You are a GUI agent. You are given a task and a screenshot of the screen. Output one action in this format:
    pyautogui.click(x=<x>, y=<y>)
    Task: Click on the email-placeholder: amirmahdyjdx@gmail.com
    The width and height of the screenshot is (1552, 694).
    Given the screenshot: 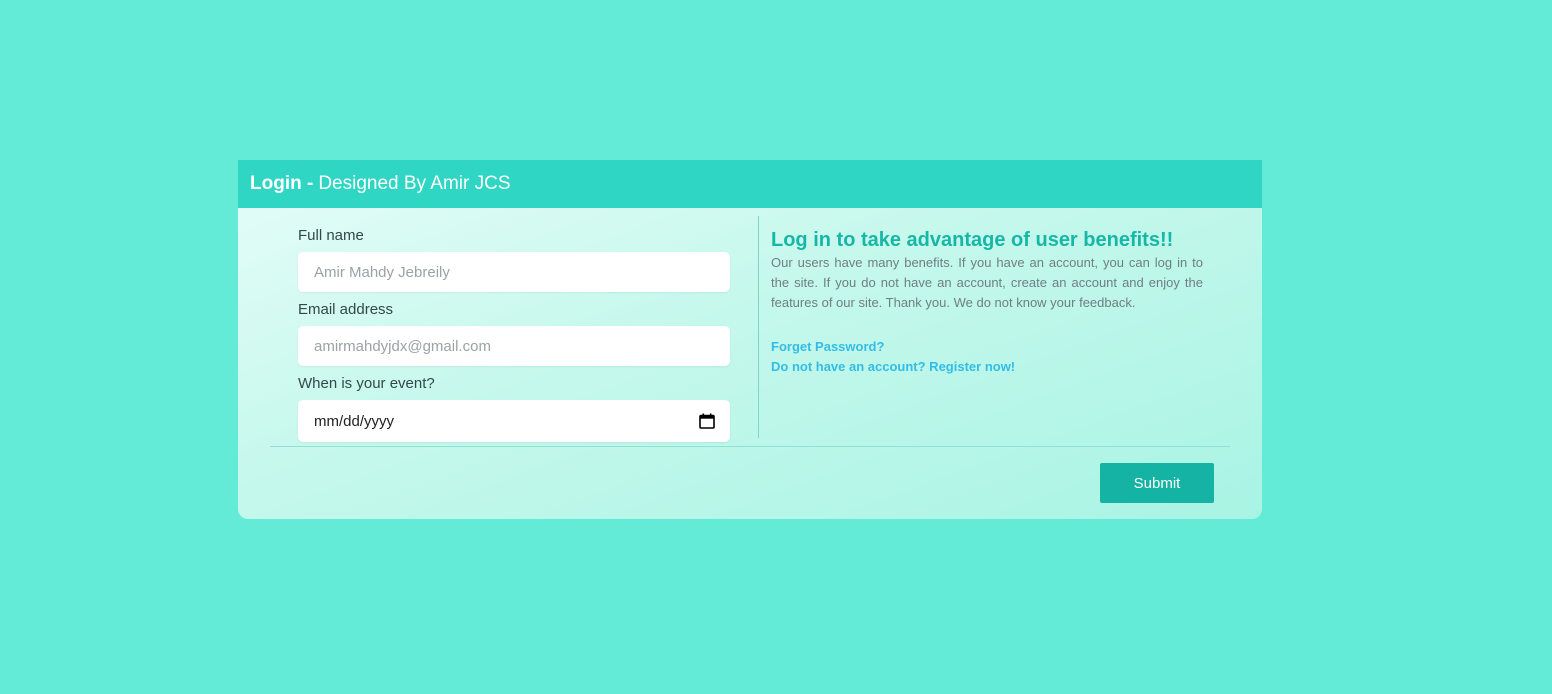 What is the action you would take?
    pyautogui.click(x=402, y=346)
    